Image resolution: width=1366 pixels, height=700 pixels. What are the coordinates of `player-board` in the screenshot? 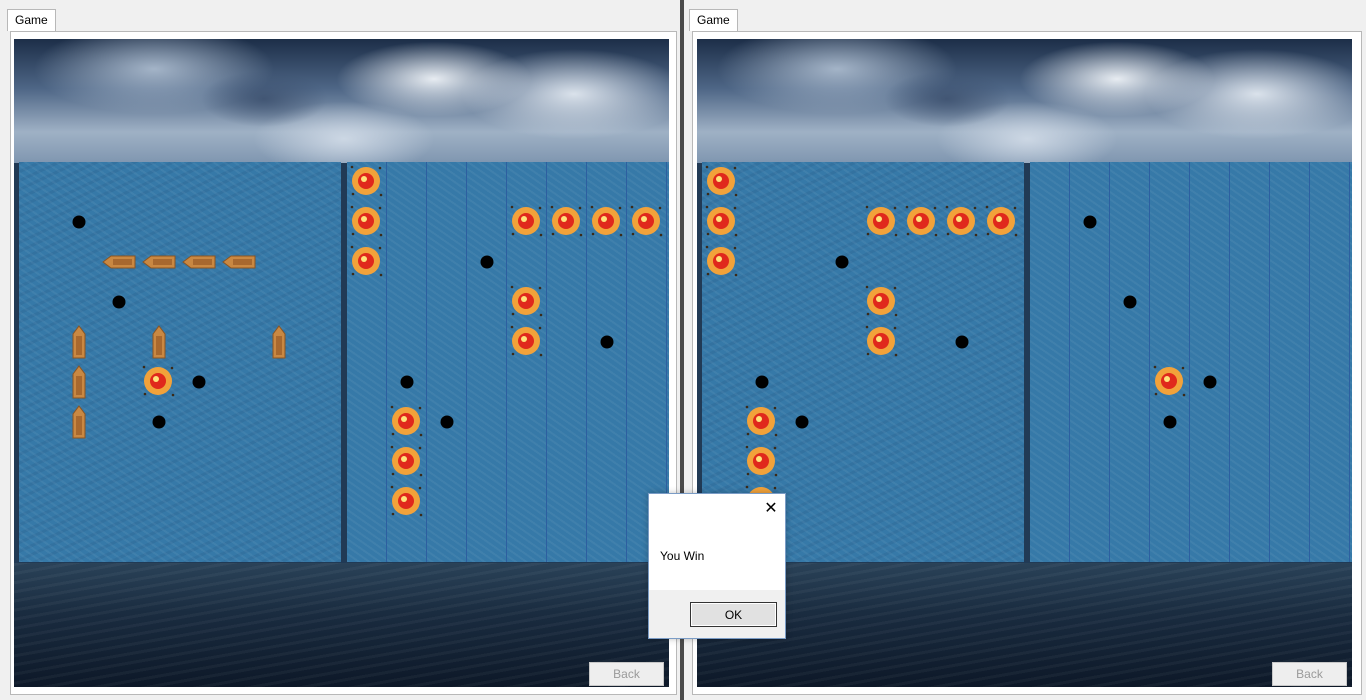 It's located at (180, 362).